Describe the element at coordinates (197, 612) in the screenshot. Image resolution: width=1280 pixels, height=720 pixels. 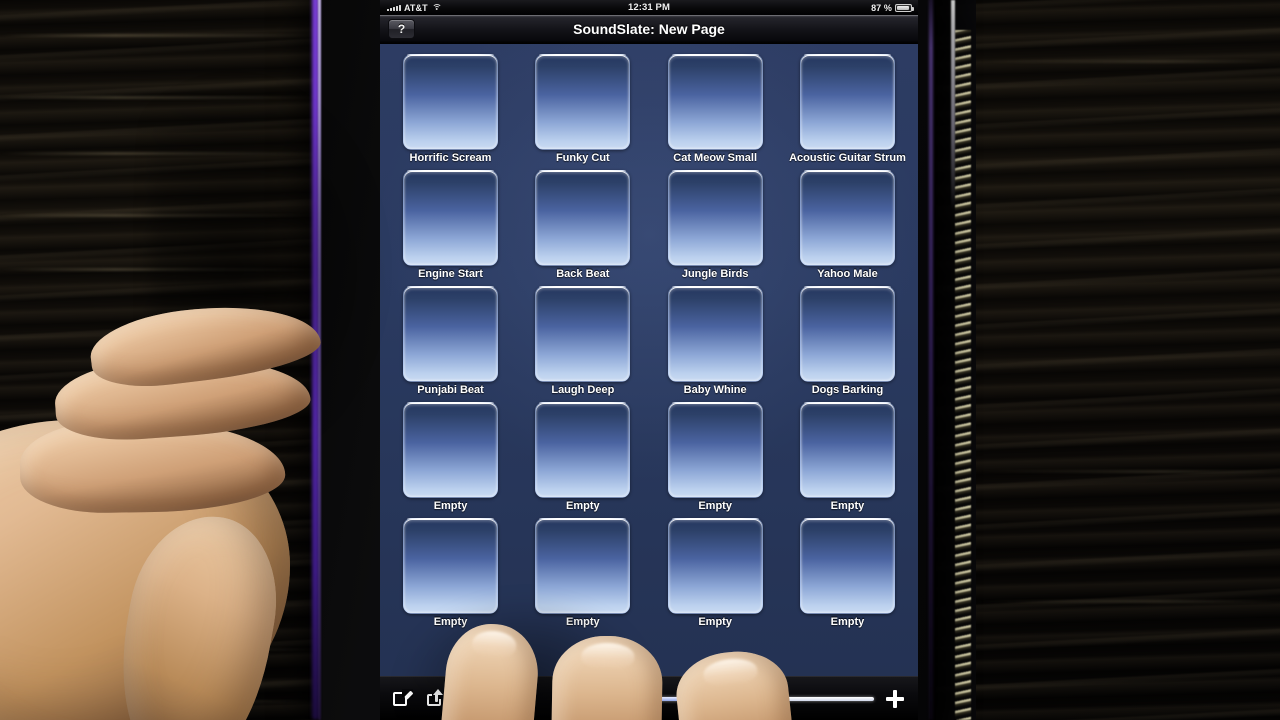
I see `left-hand-thumb` at that location.